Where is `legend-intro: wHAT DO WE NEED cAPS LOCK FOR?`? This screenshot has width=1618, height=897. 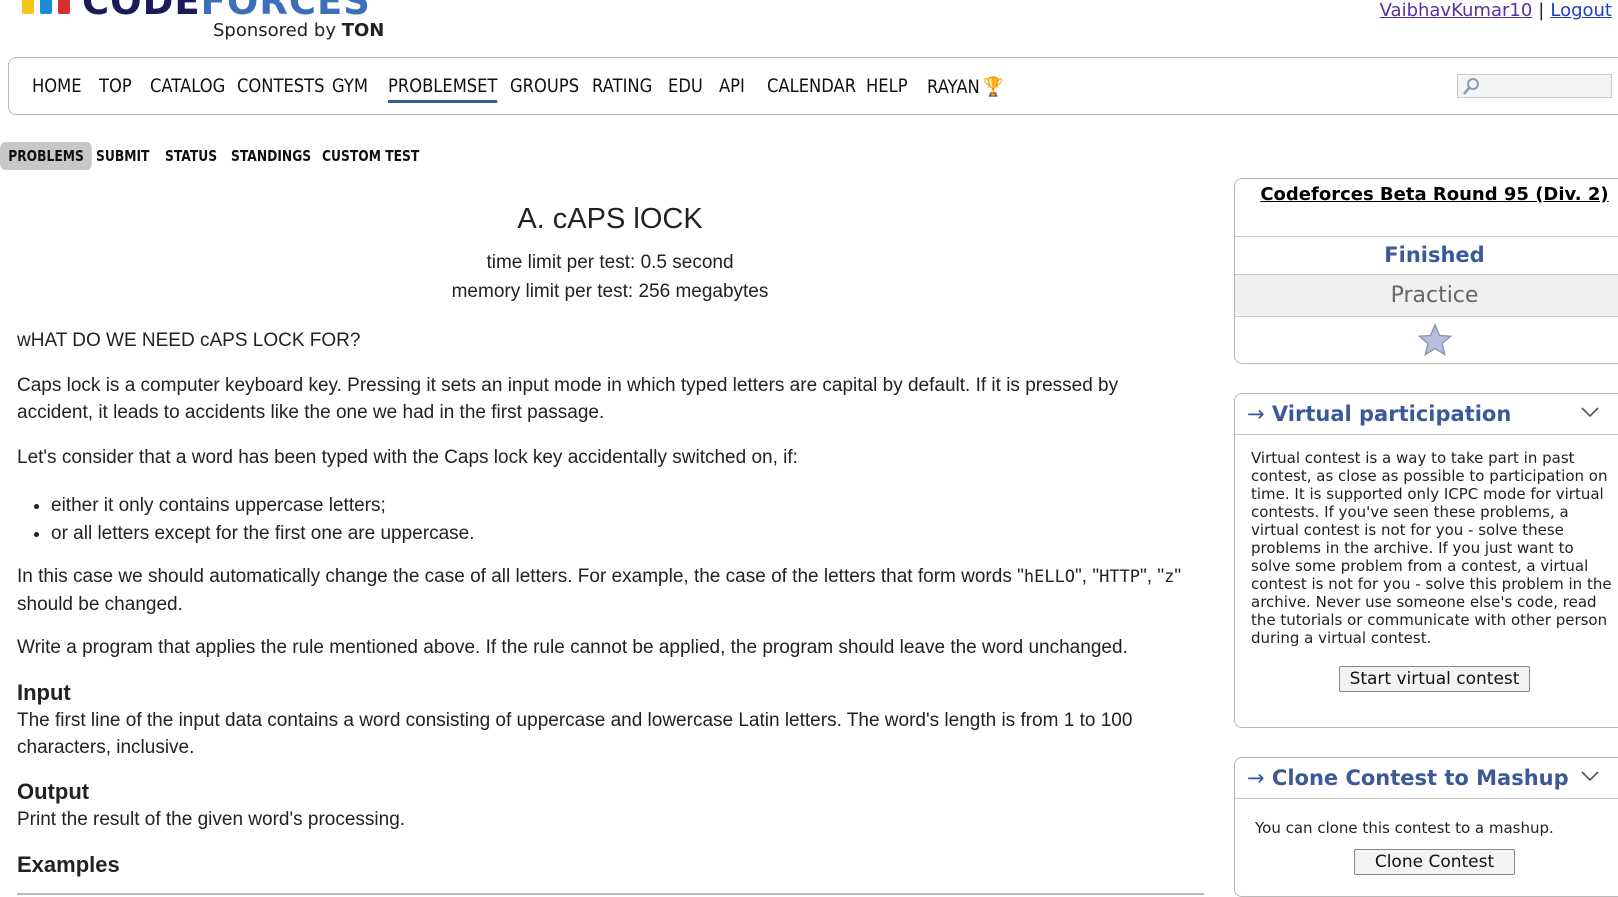 legend-intro: wHAT DO WE NEED cAPS LOCK FOR? is located at coordinates (189, 340).